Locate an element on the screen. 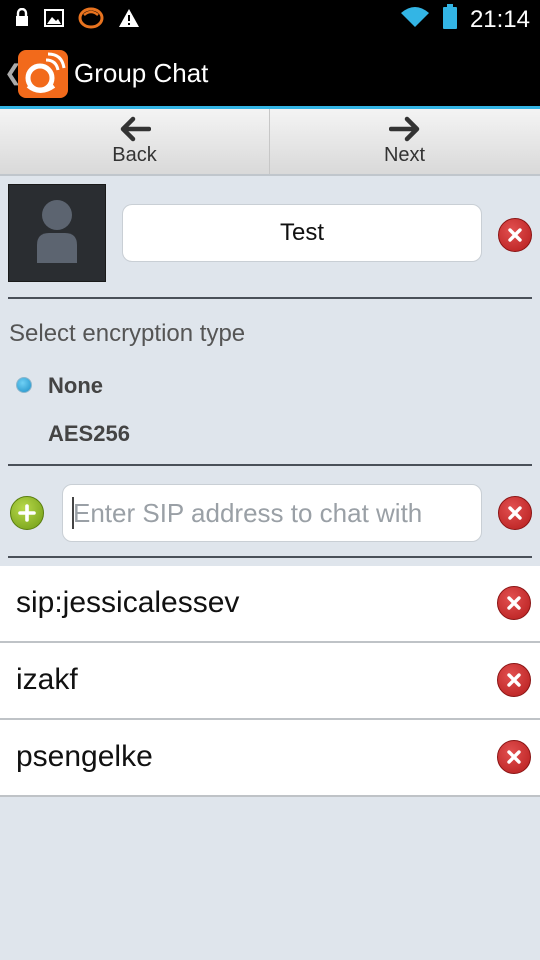 The image size is (540, 960). text-cursor is located at coordinates (73, 513).